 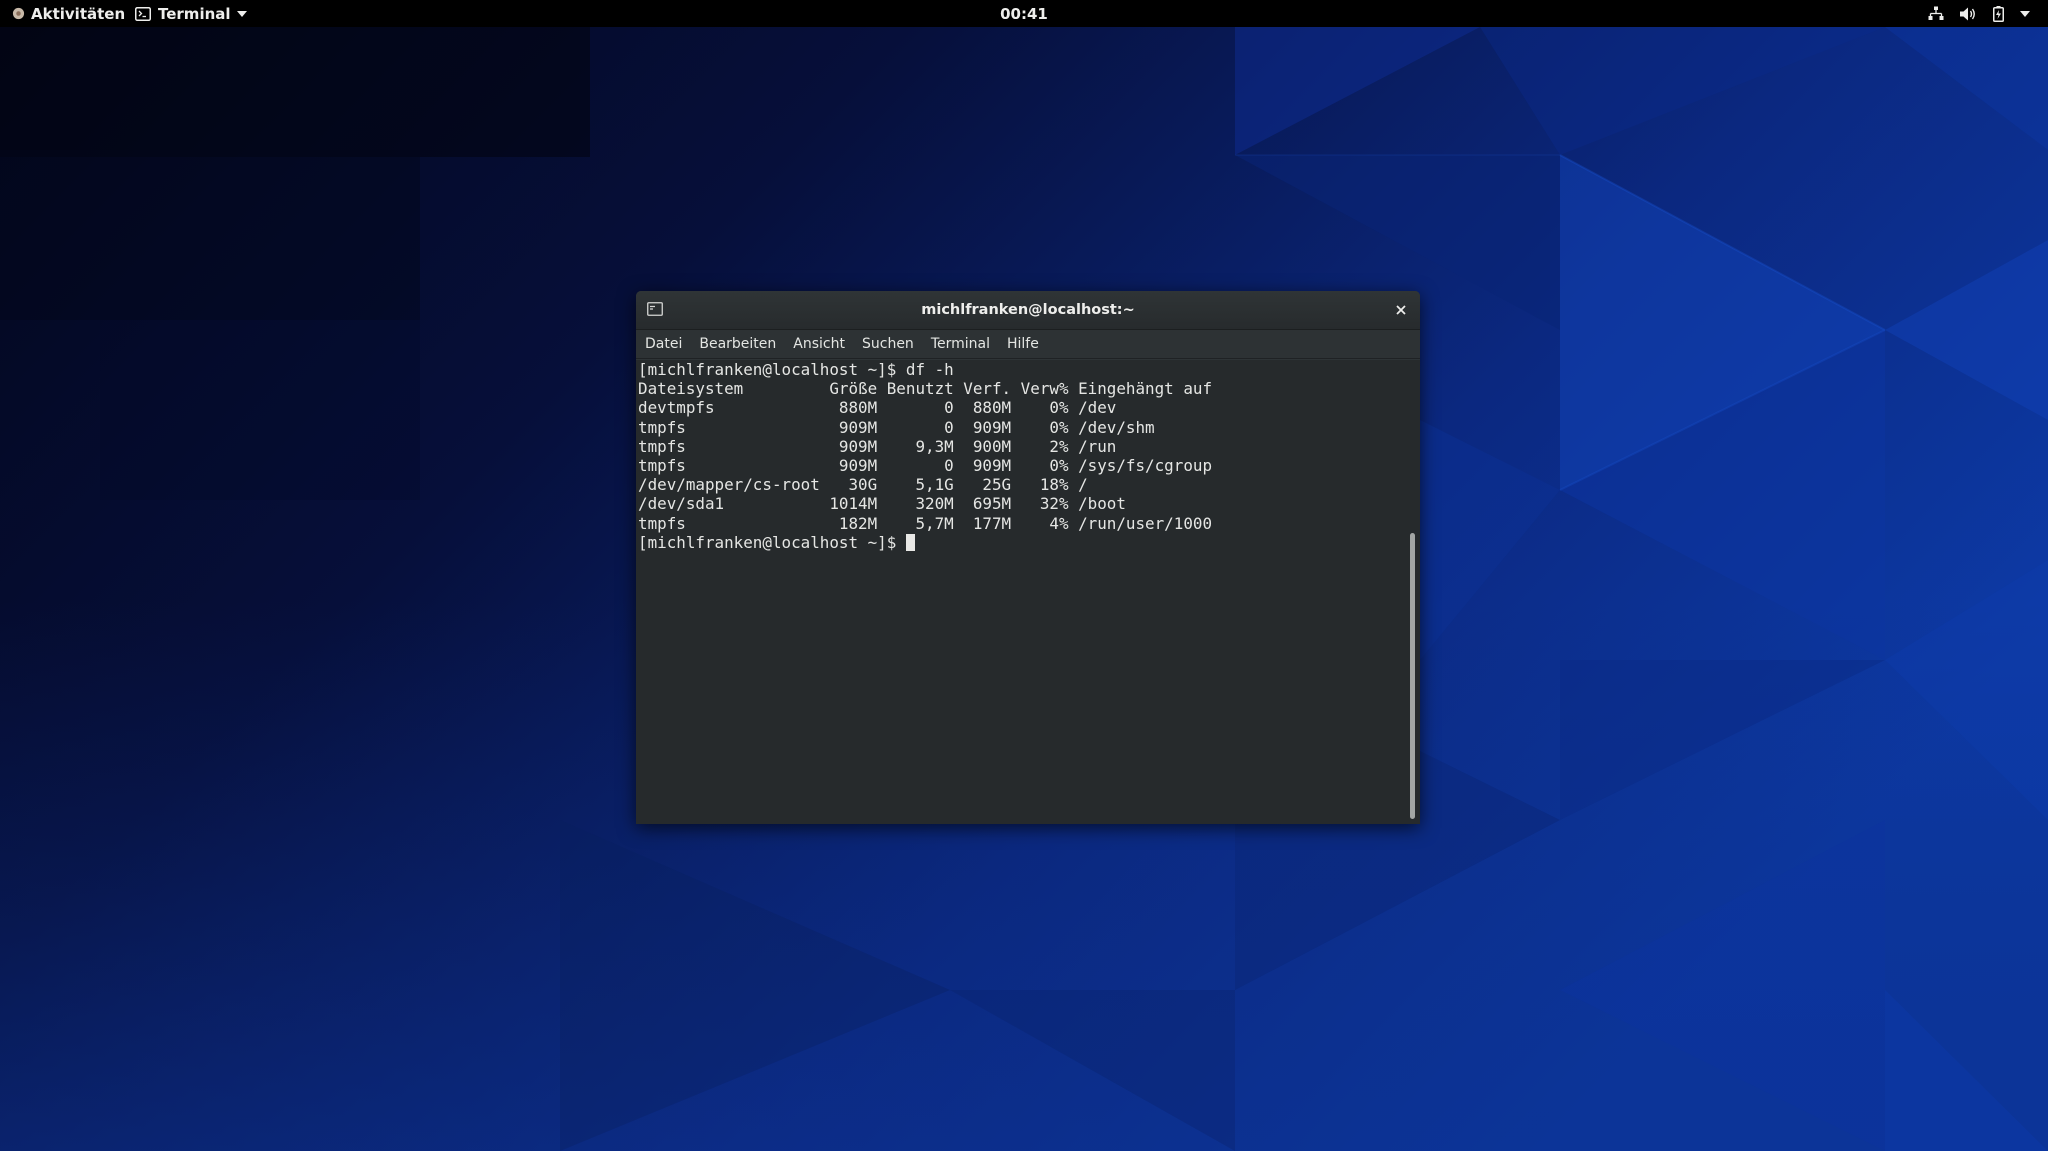 What do you see at coordinates (925, 466) in the screenshot?
I see `terminal-line: tmpfs 909M 0 909M 0% /sys/fs/cgroup` at bounding box center [925, 466].